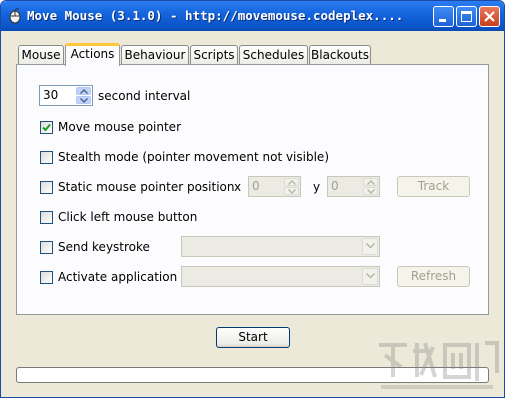 The width and height of the screenshot is (505, 398). Describe the element at coordinates (118, 277) in the screenshot. I see `activate-app-label: Activate application` at that location.